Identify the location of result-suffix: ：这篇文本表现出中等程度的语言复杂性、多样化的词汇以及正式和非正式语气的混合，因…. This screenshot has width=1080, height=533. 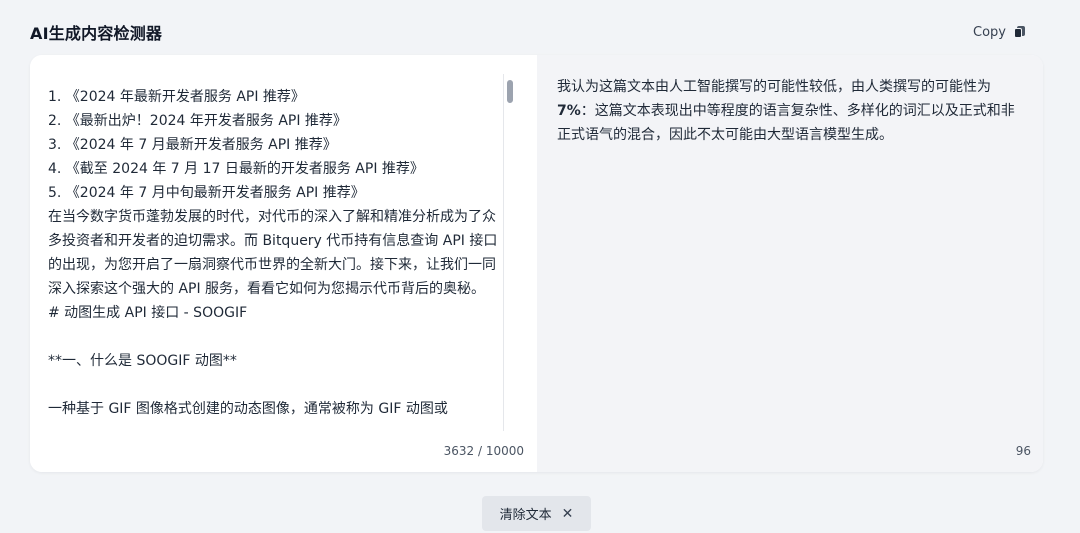
(786, 123).